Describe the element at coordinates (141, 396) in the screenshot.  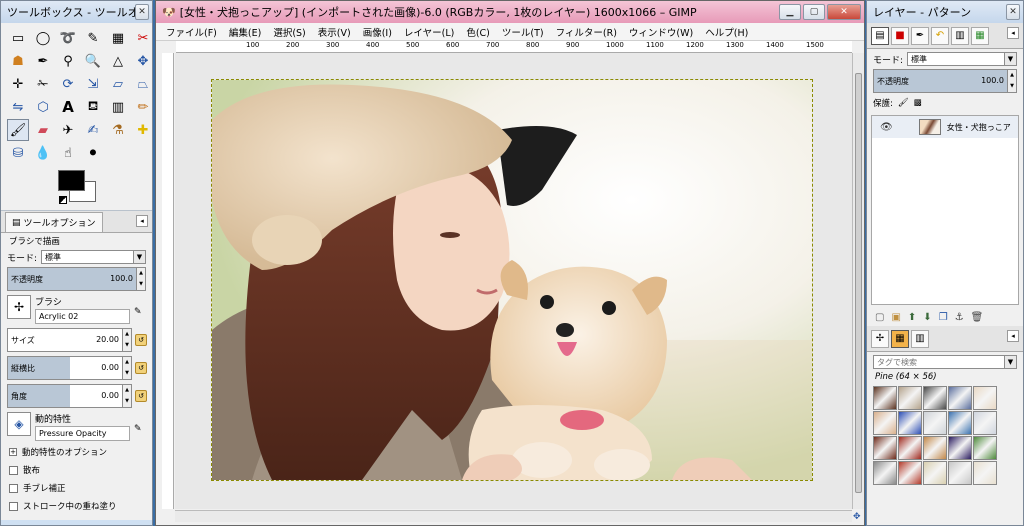
I see `angle-reset-icon: ↺` at that location.